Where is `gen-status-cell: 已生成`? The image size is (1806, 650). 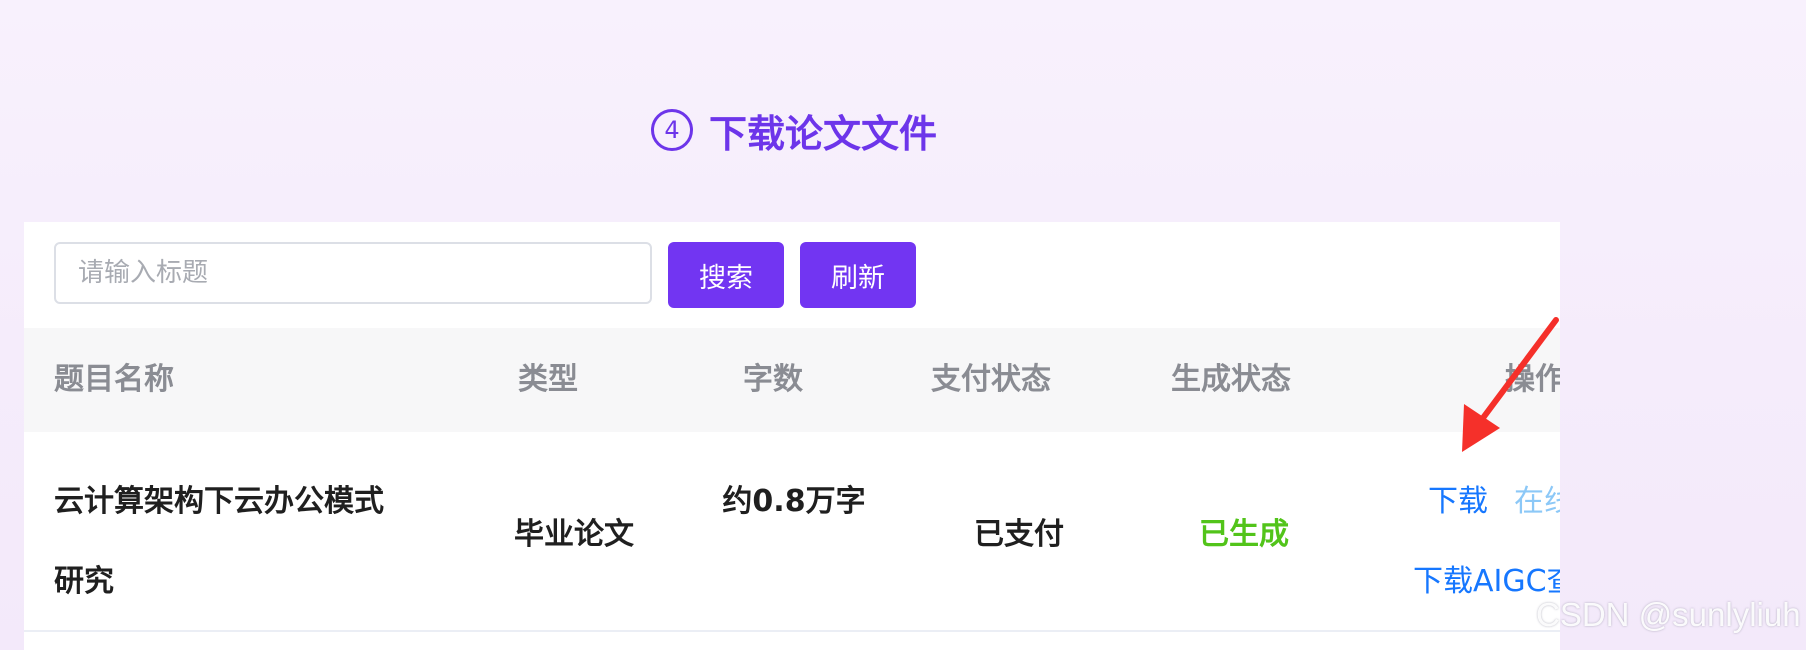 gen-status-cell: 已生成 is located at coordinates (1244, 534).